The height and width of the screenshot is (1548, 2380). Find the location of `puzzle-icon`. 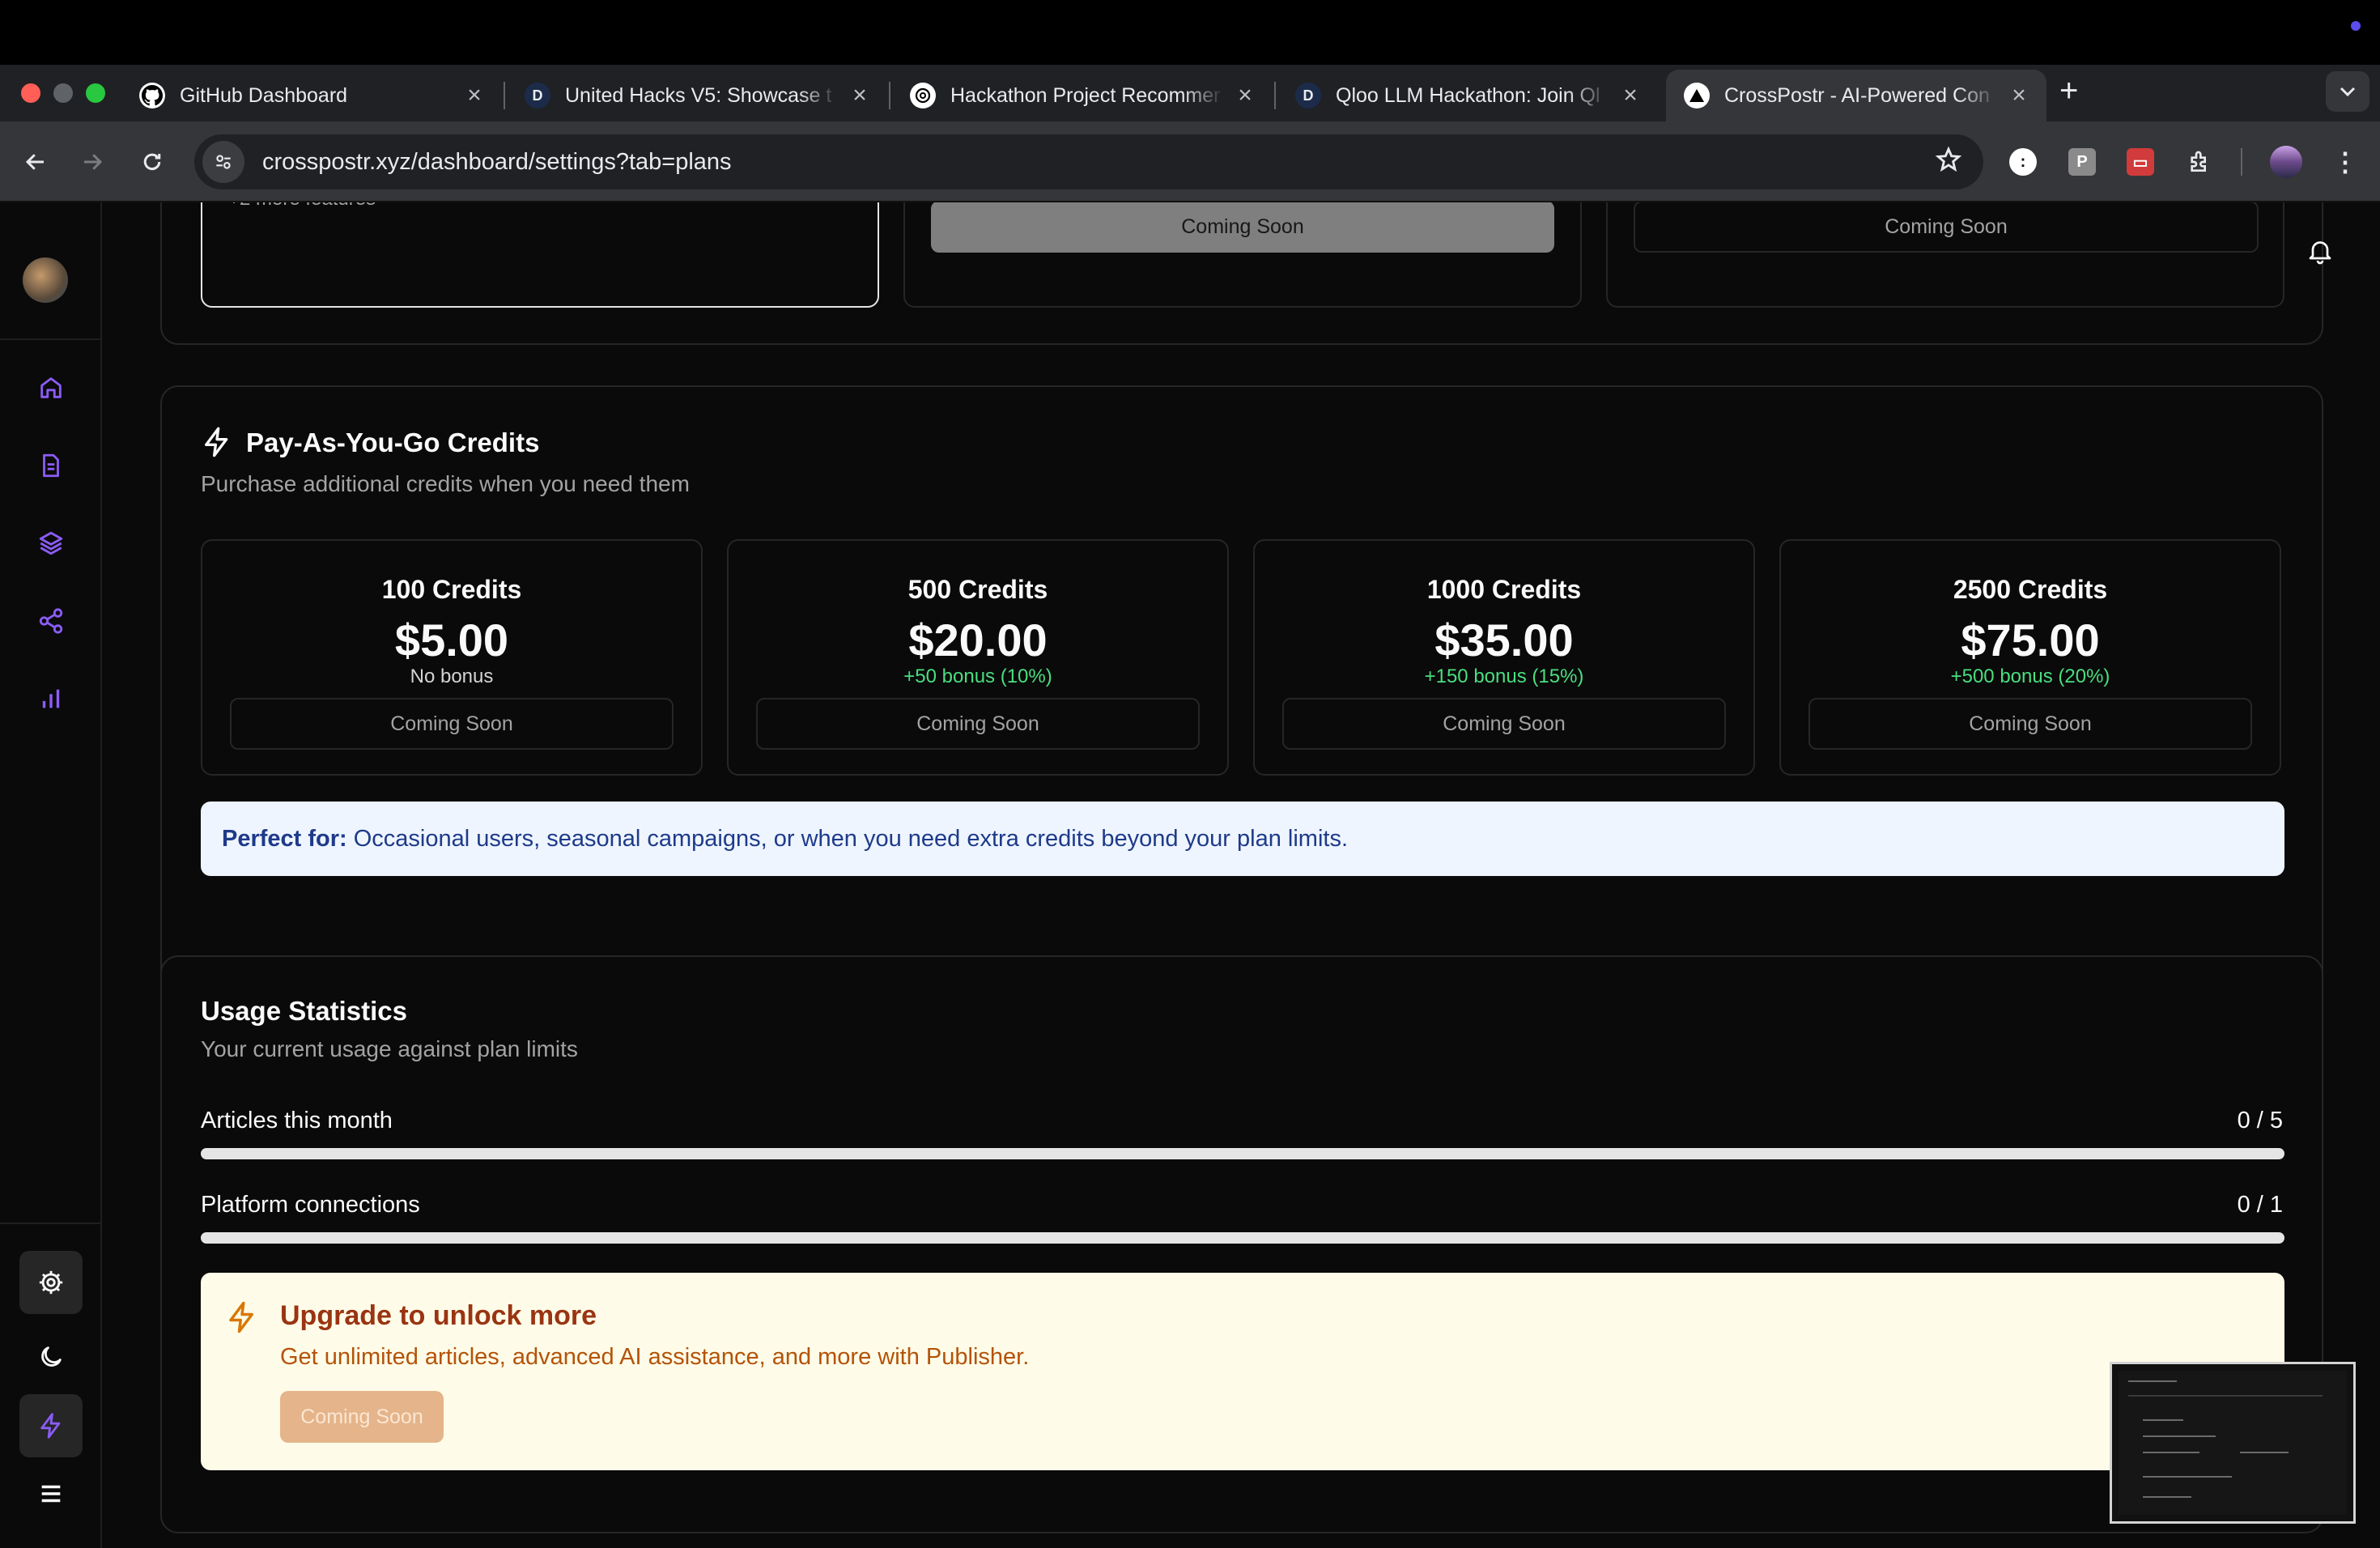

puzzle-icon is located at coordinates (2199, 162).